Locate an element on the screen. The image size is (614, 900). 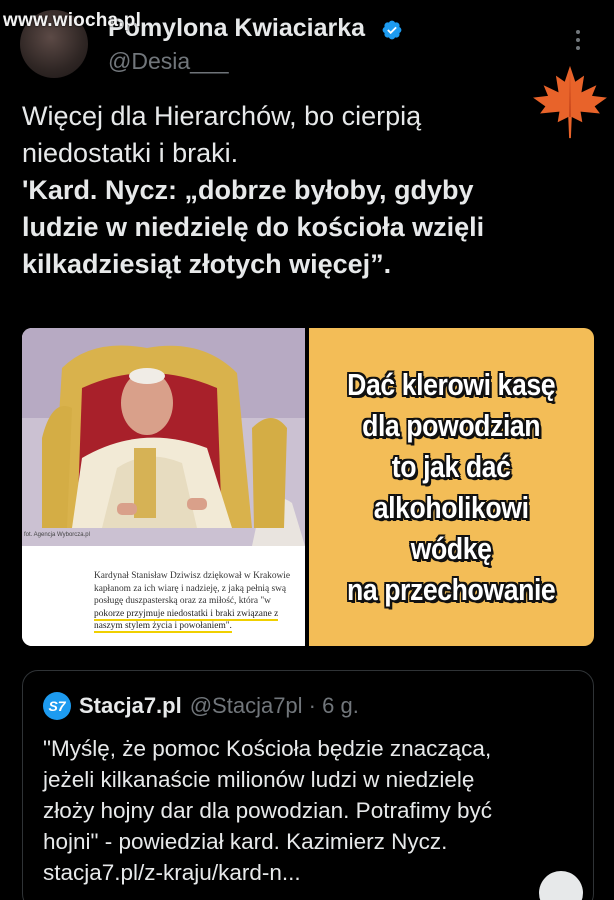
tweet-line: 'Kard. Nycz: „dobrze byłoby, gdyby is located at coordinates (248, 190).